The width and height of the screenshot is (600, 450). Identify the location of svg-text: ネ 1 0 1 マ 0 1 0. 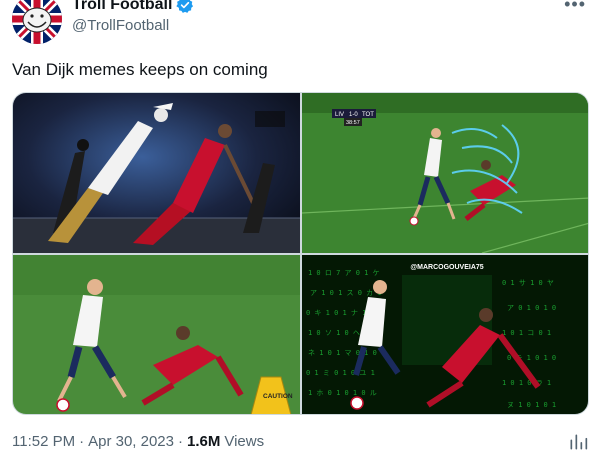
(342, 353).